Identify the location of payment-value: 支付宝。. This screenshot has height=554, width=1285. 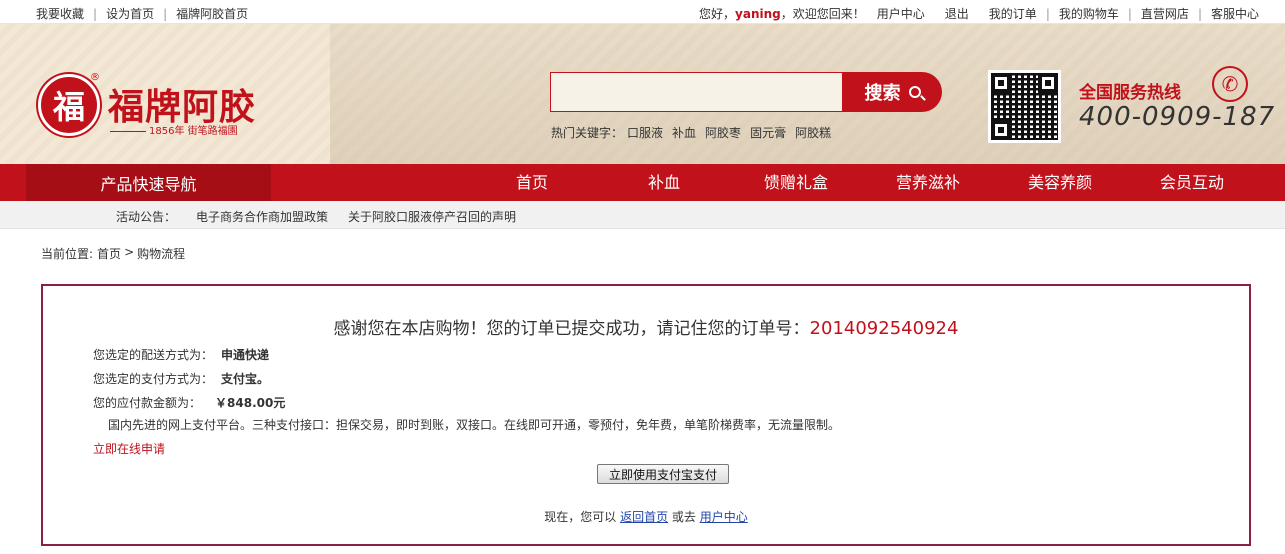
(245, 379).